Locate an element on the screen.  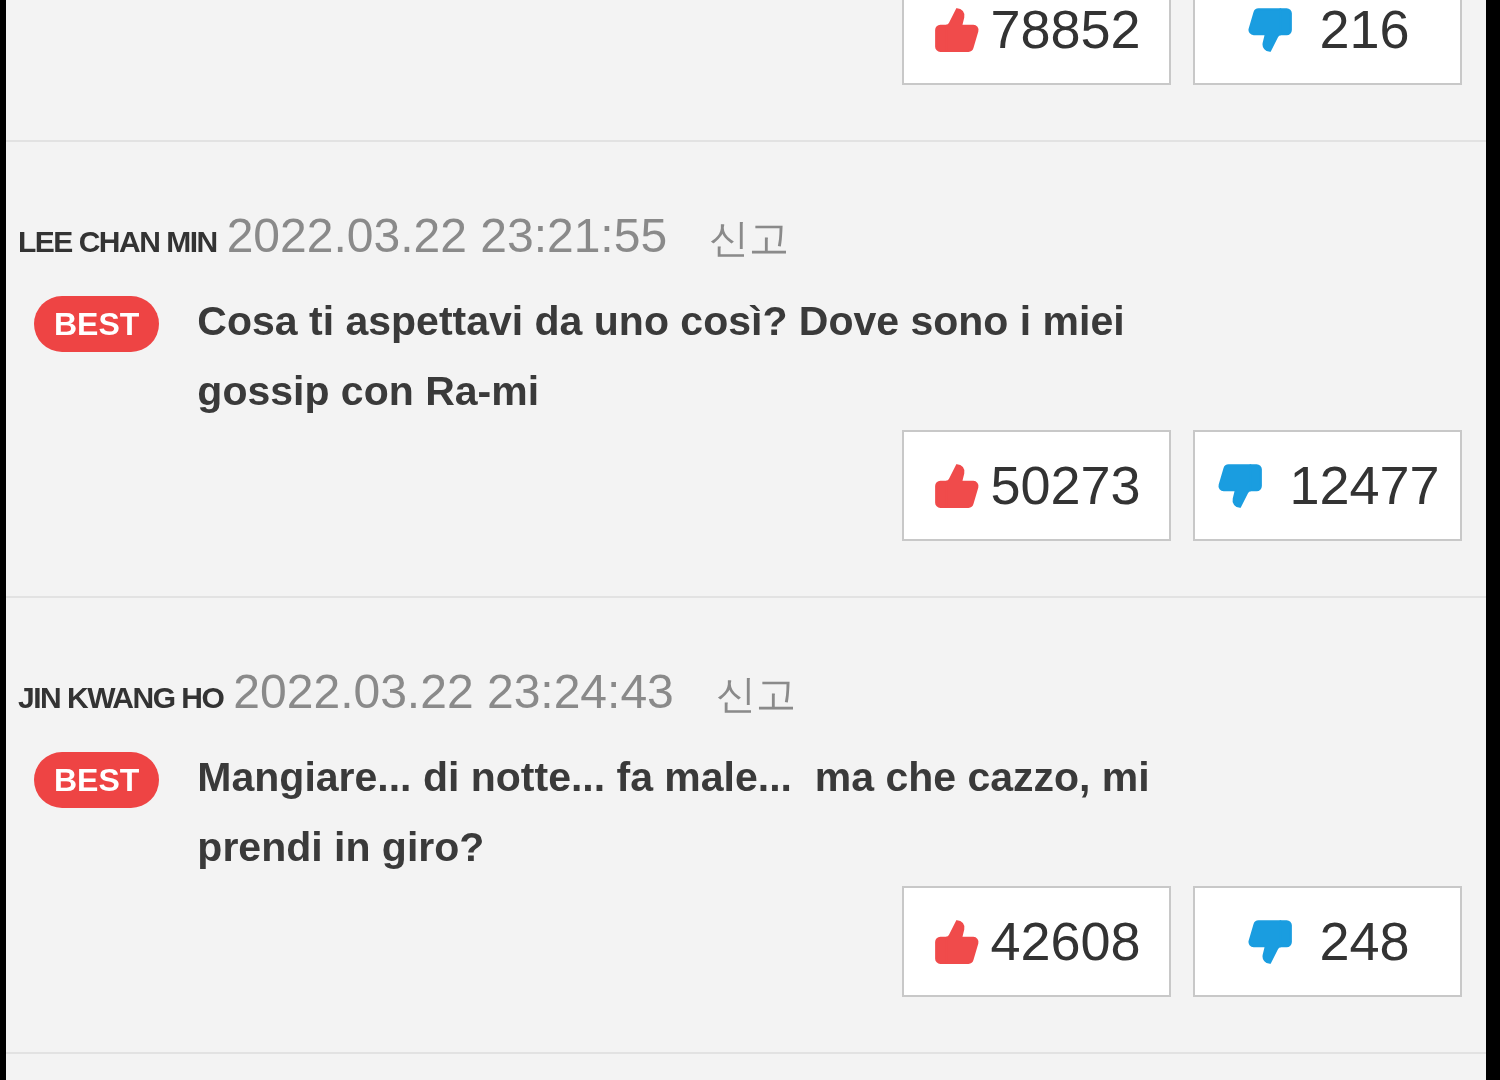
comment-author: JIN KWANG HO is located at coordinates (121, 698).